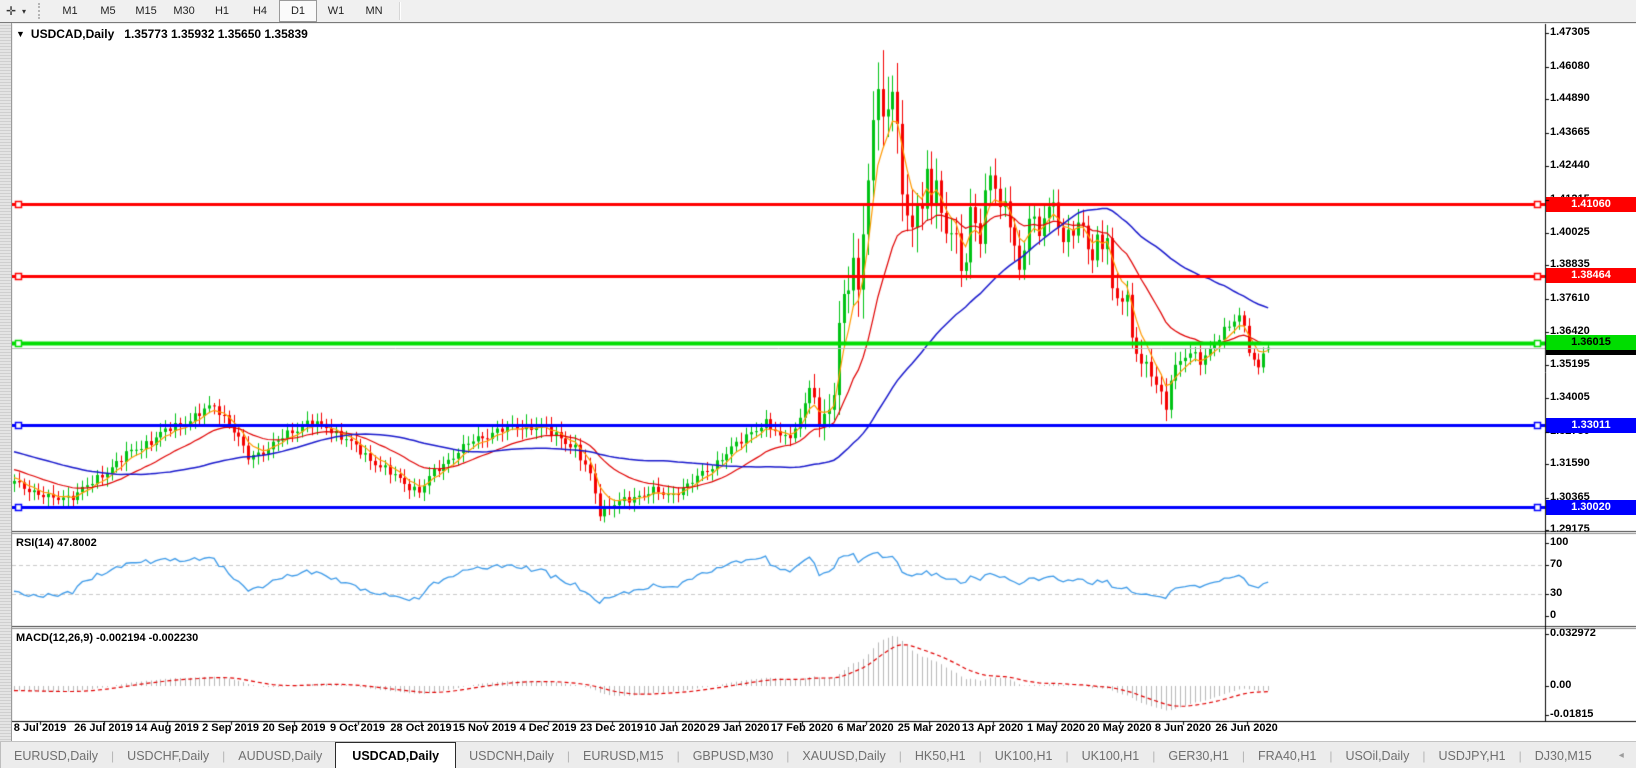  What do you see at coordinates (146, 11) in the screenshot?
I see `timeframe-button-m15: M15` at bounding box center [146, 11].